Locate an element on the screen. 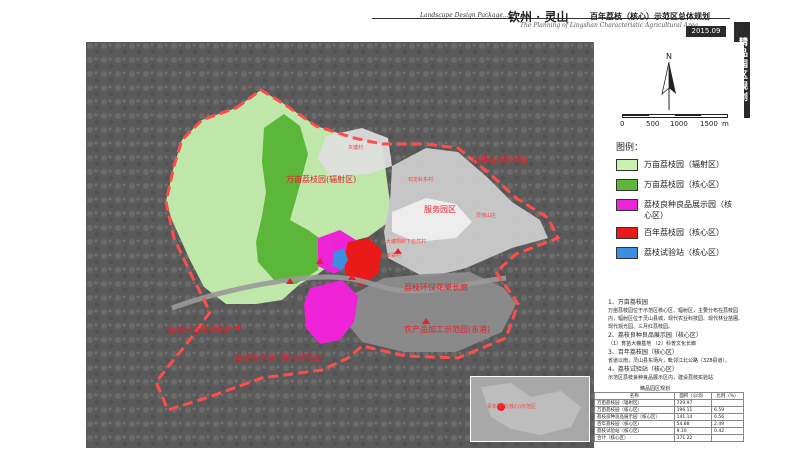  table-cell: 729.97 is located at coordinates (693, 403).